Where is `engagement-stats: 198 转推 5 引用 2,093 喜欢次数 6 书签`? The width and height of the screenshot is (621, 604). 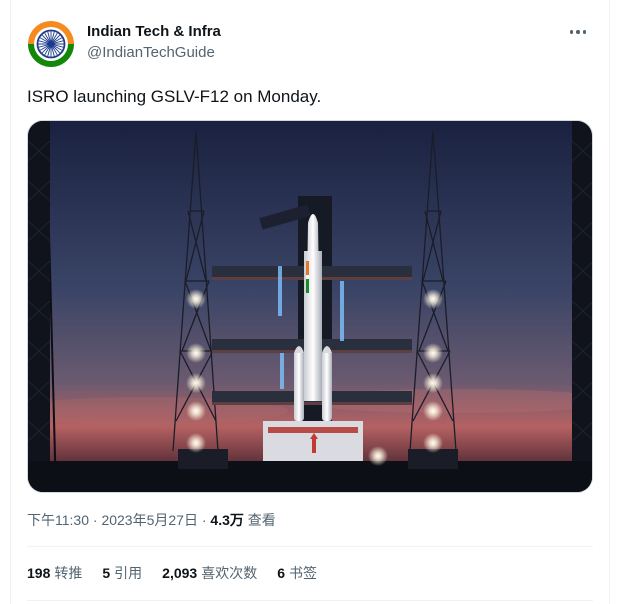 engagement-stats: 198 转推 5 引用 2,093 喜欢次数 6 书签 is located at coordinates (172, 573).